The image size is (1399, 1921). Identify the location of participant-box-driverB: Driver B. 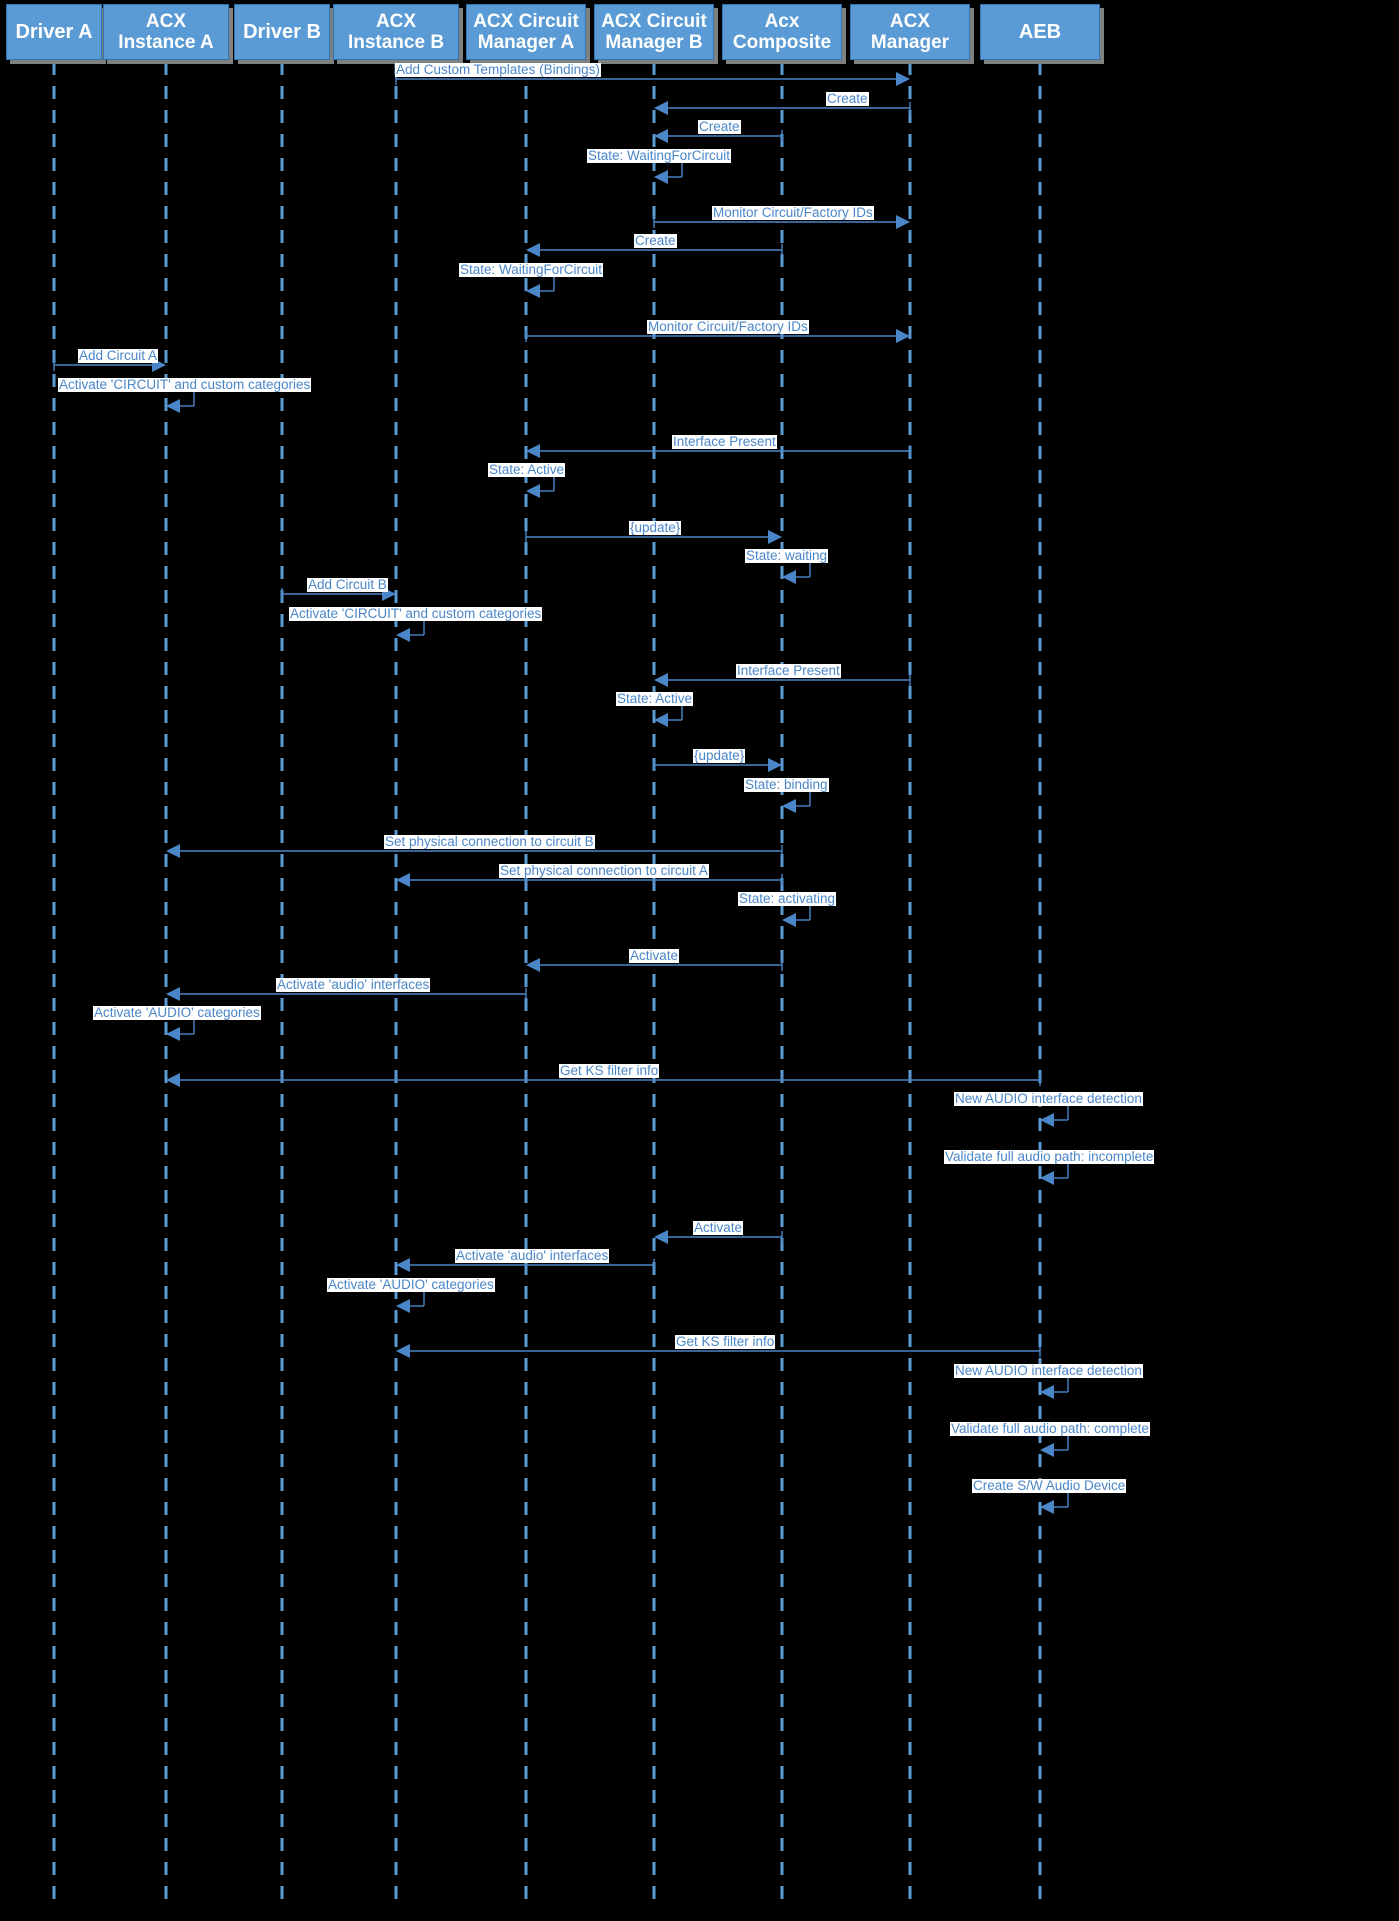
(282, 32).